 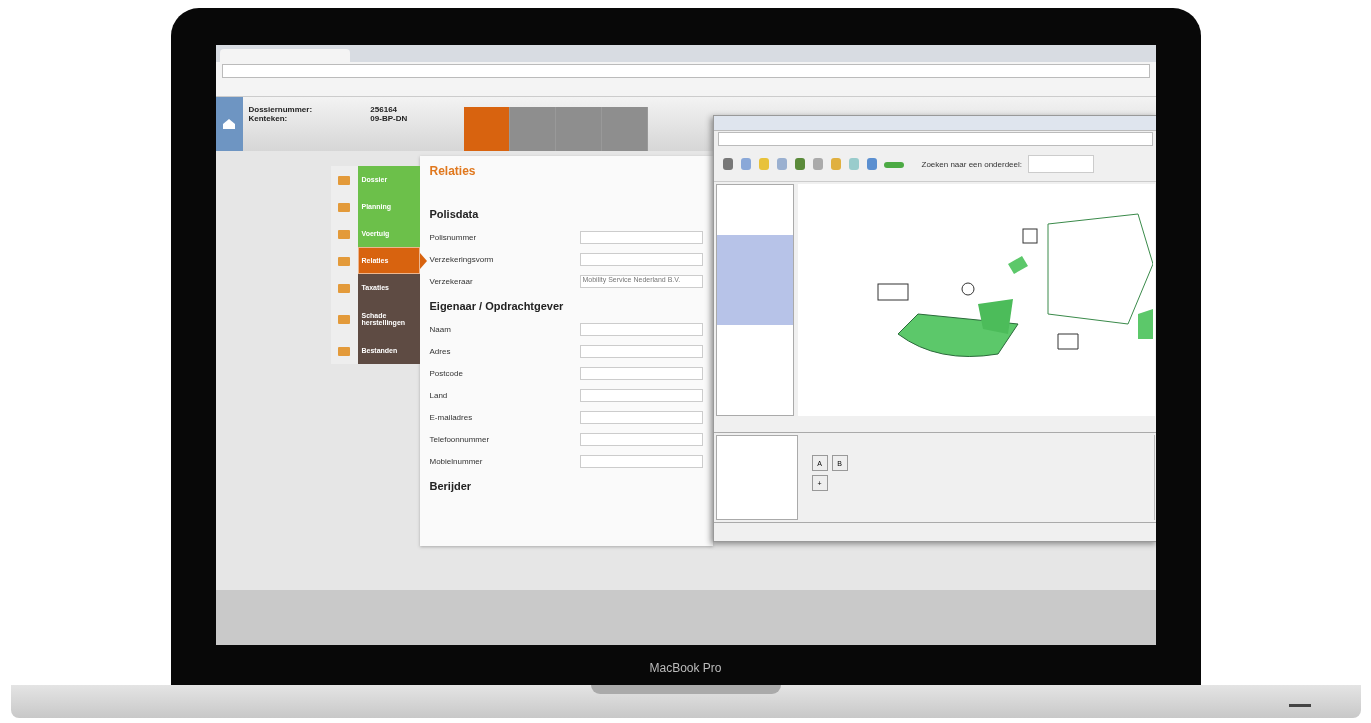 I want to click on base-mark, so click(x=1299, y=705).